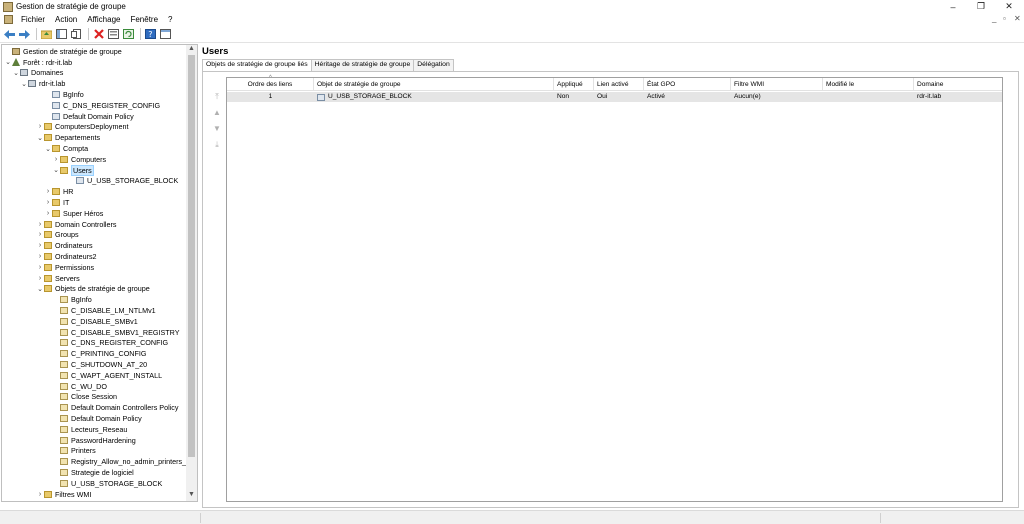 This screenshot has height=524, width=1024. What do you see at coordinates (73, 170) in the screenshot?
I see `tree-item: ⌄ Users` at bounding box center [73, 170].